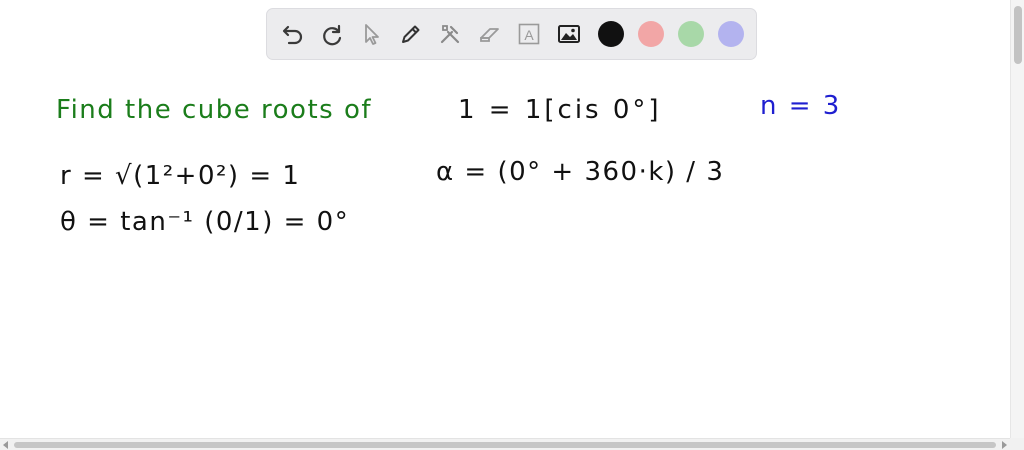 Image resolution: width=1024 pixels, height=450 pixels. I want to click on horizontal-scroll-thumb, so click(505, 445).